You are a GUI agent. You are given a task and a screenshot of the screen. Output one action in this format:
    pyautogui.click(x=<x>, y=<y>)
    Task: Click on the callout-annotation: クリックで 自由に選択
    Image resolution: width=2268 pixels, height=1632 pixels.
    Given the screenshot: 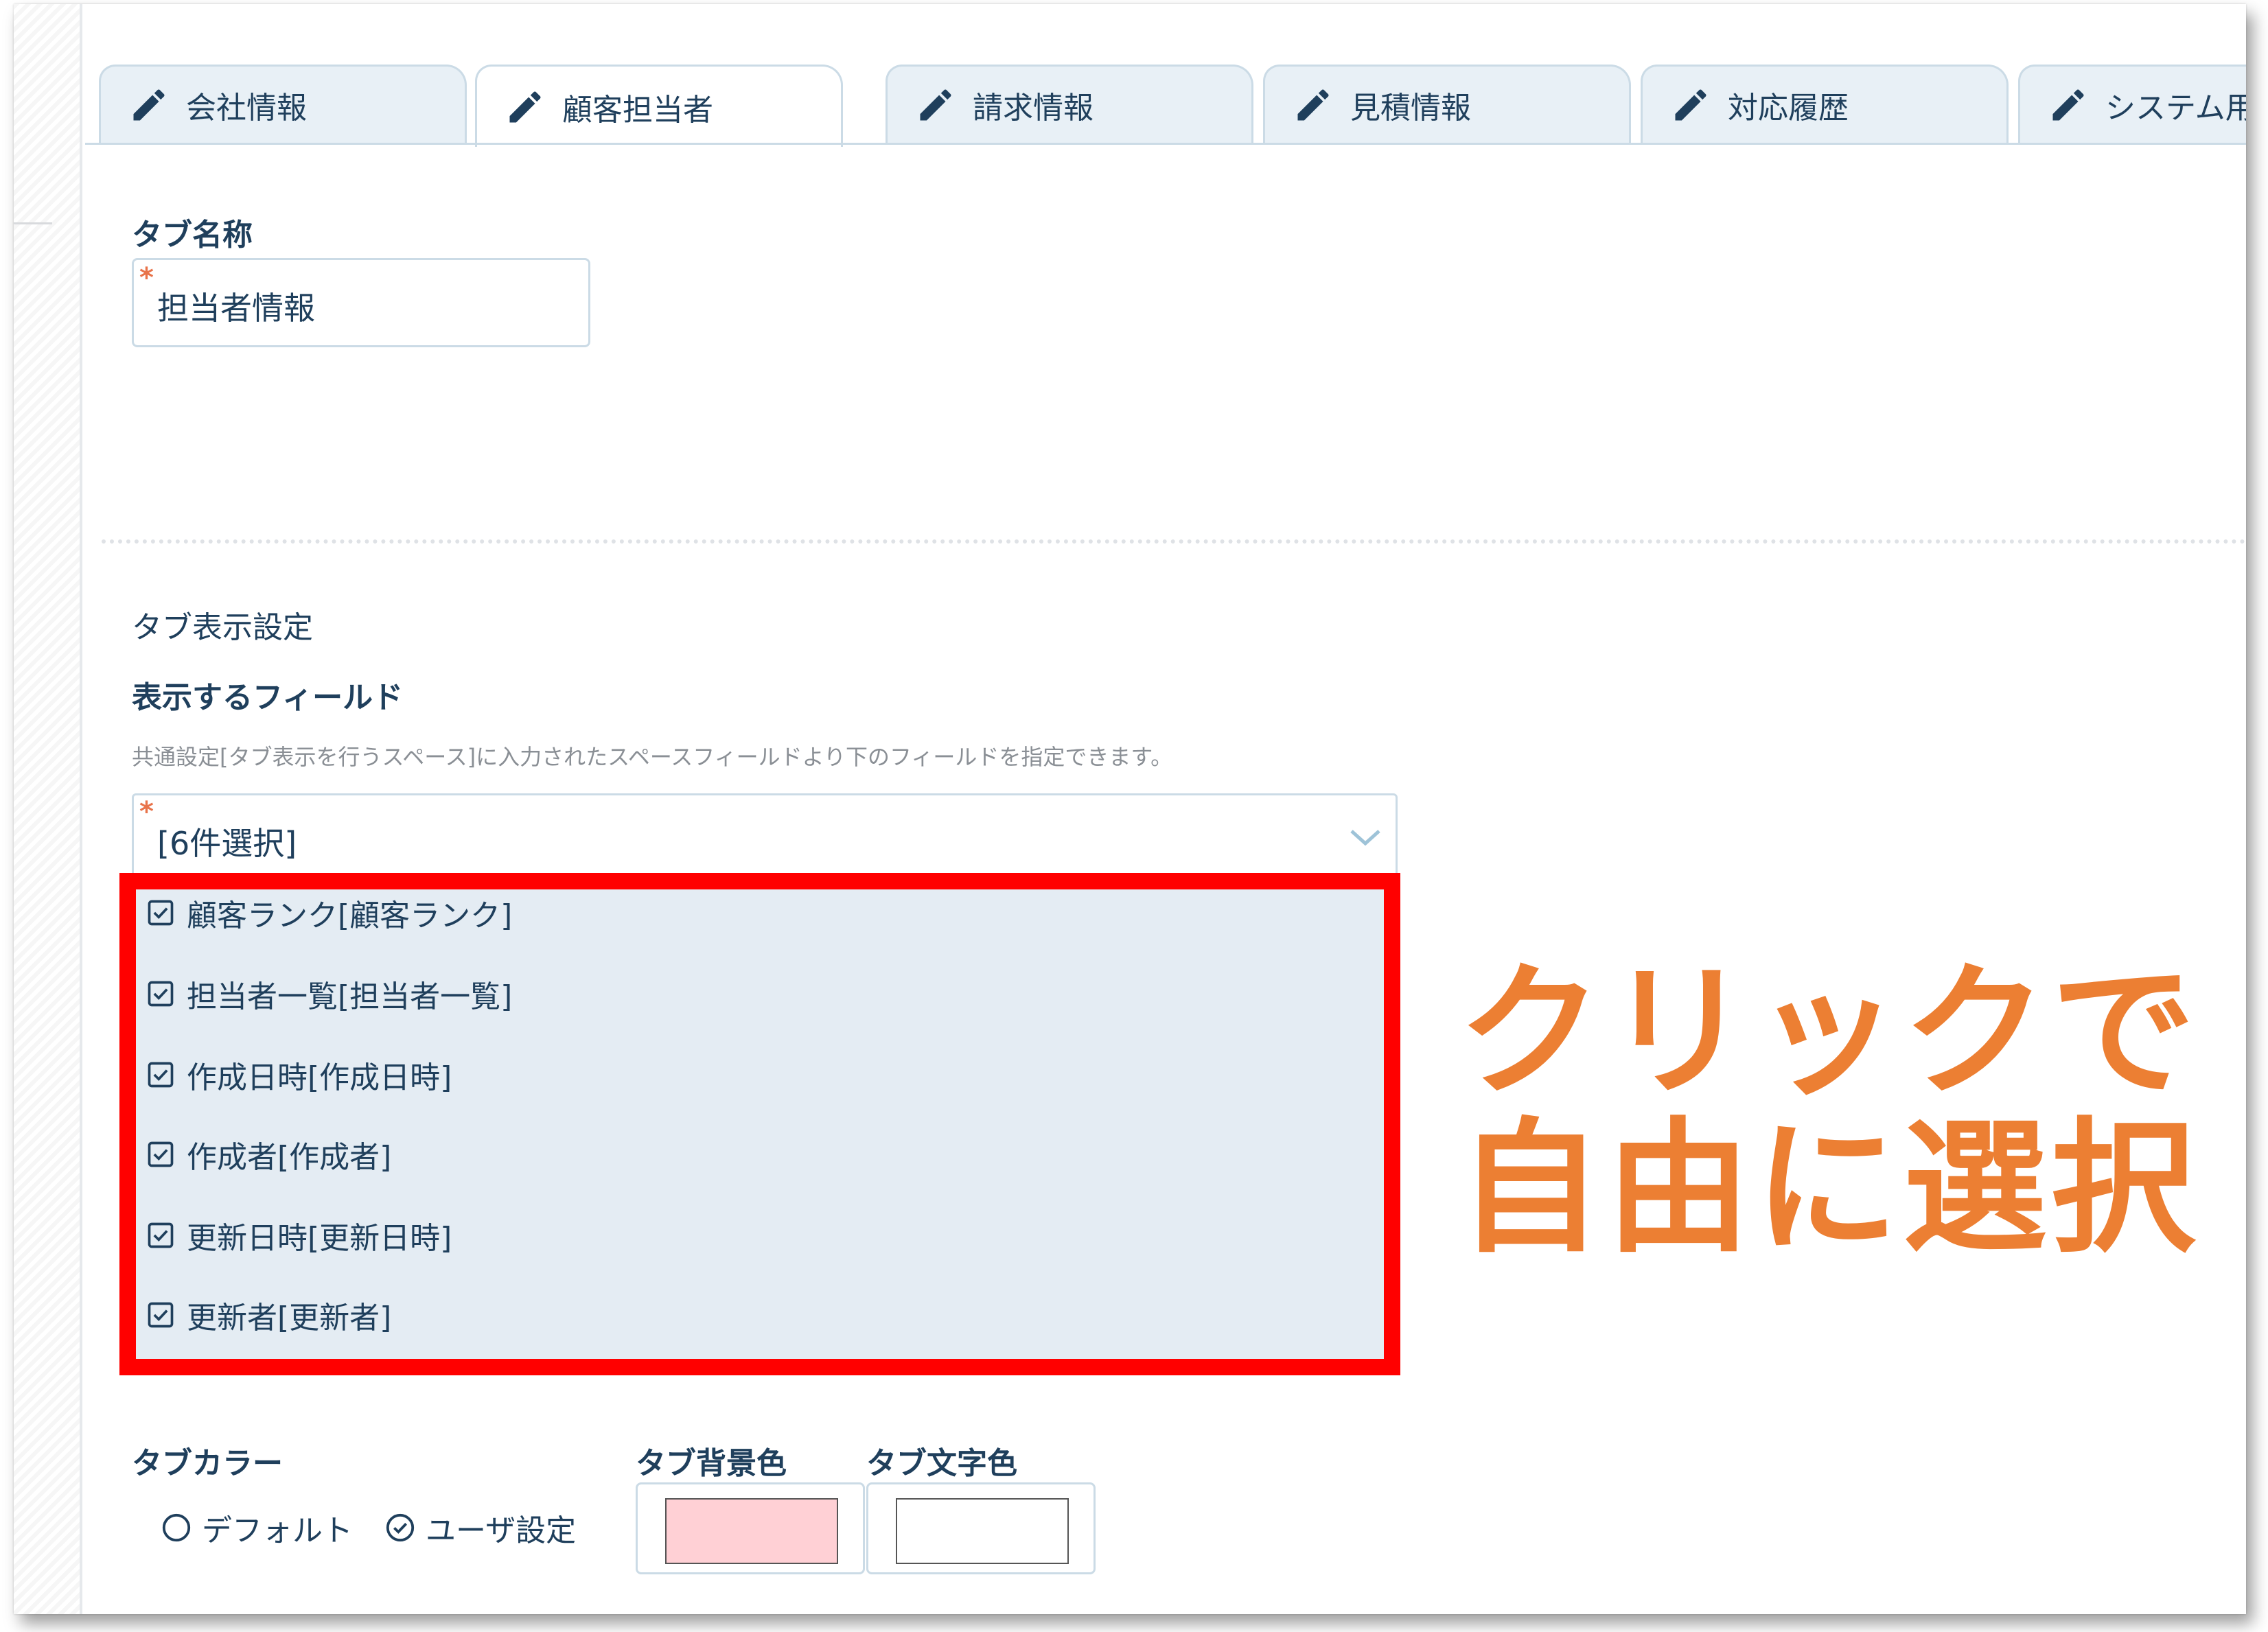 What is the action you would take?
    pyautogui.click(x=1828, y=1110)
    